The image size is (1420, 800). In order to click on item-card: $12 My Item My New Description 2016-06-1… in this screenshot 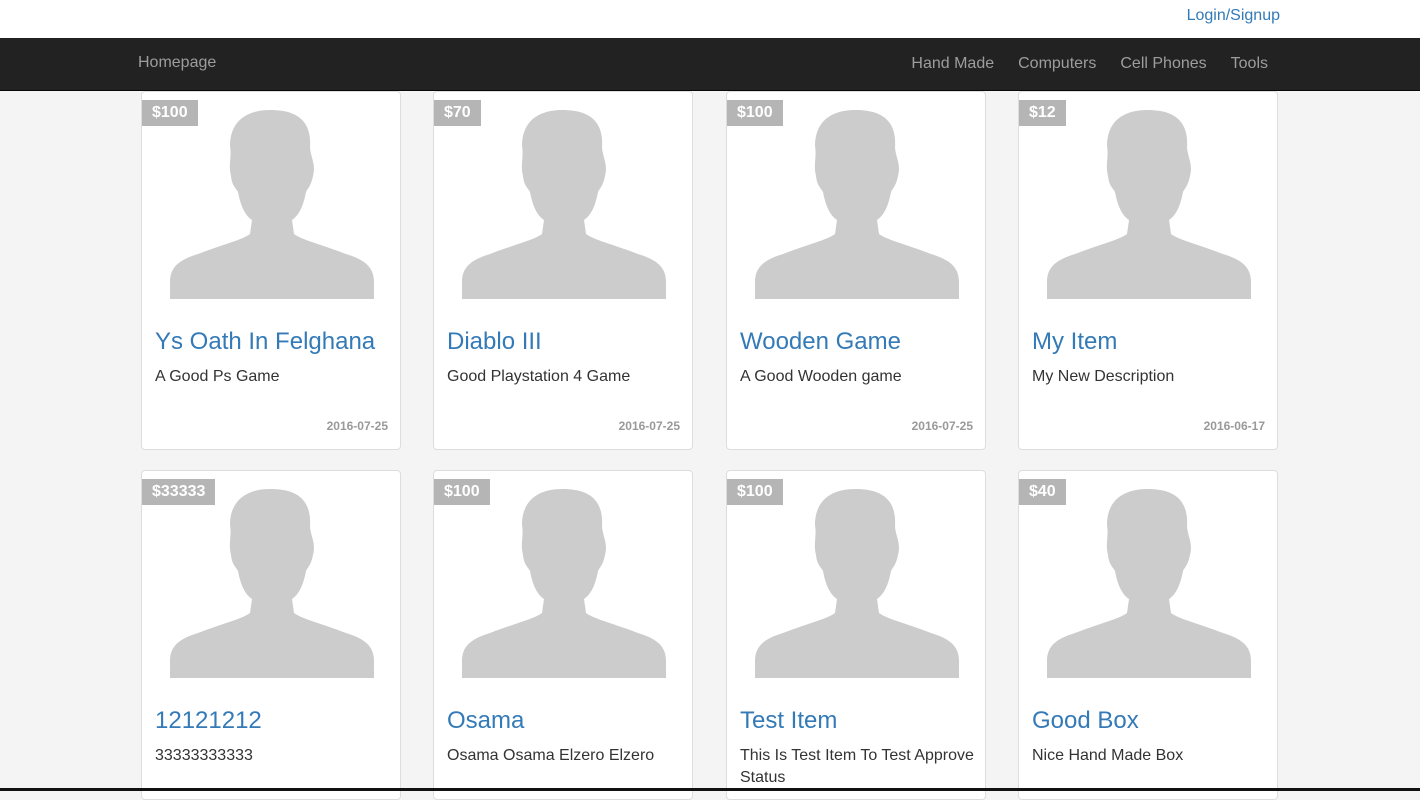, I will do `click(1148, 270)`.